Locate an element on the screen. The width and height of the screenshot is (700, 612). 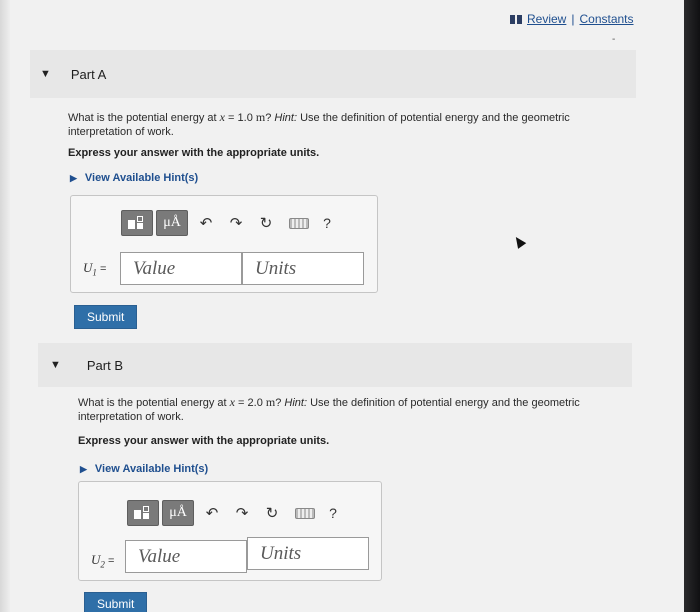
question-value: = 2.0 is located at coordinates (250, 403).